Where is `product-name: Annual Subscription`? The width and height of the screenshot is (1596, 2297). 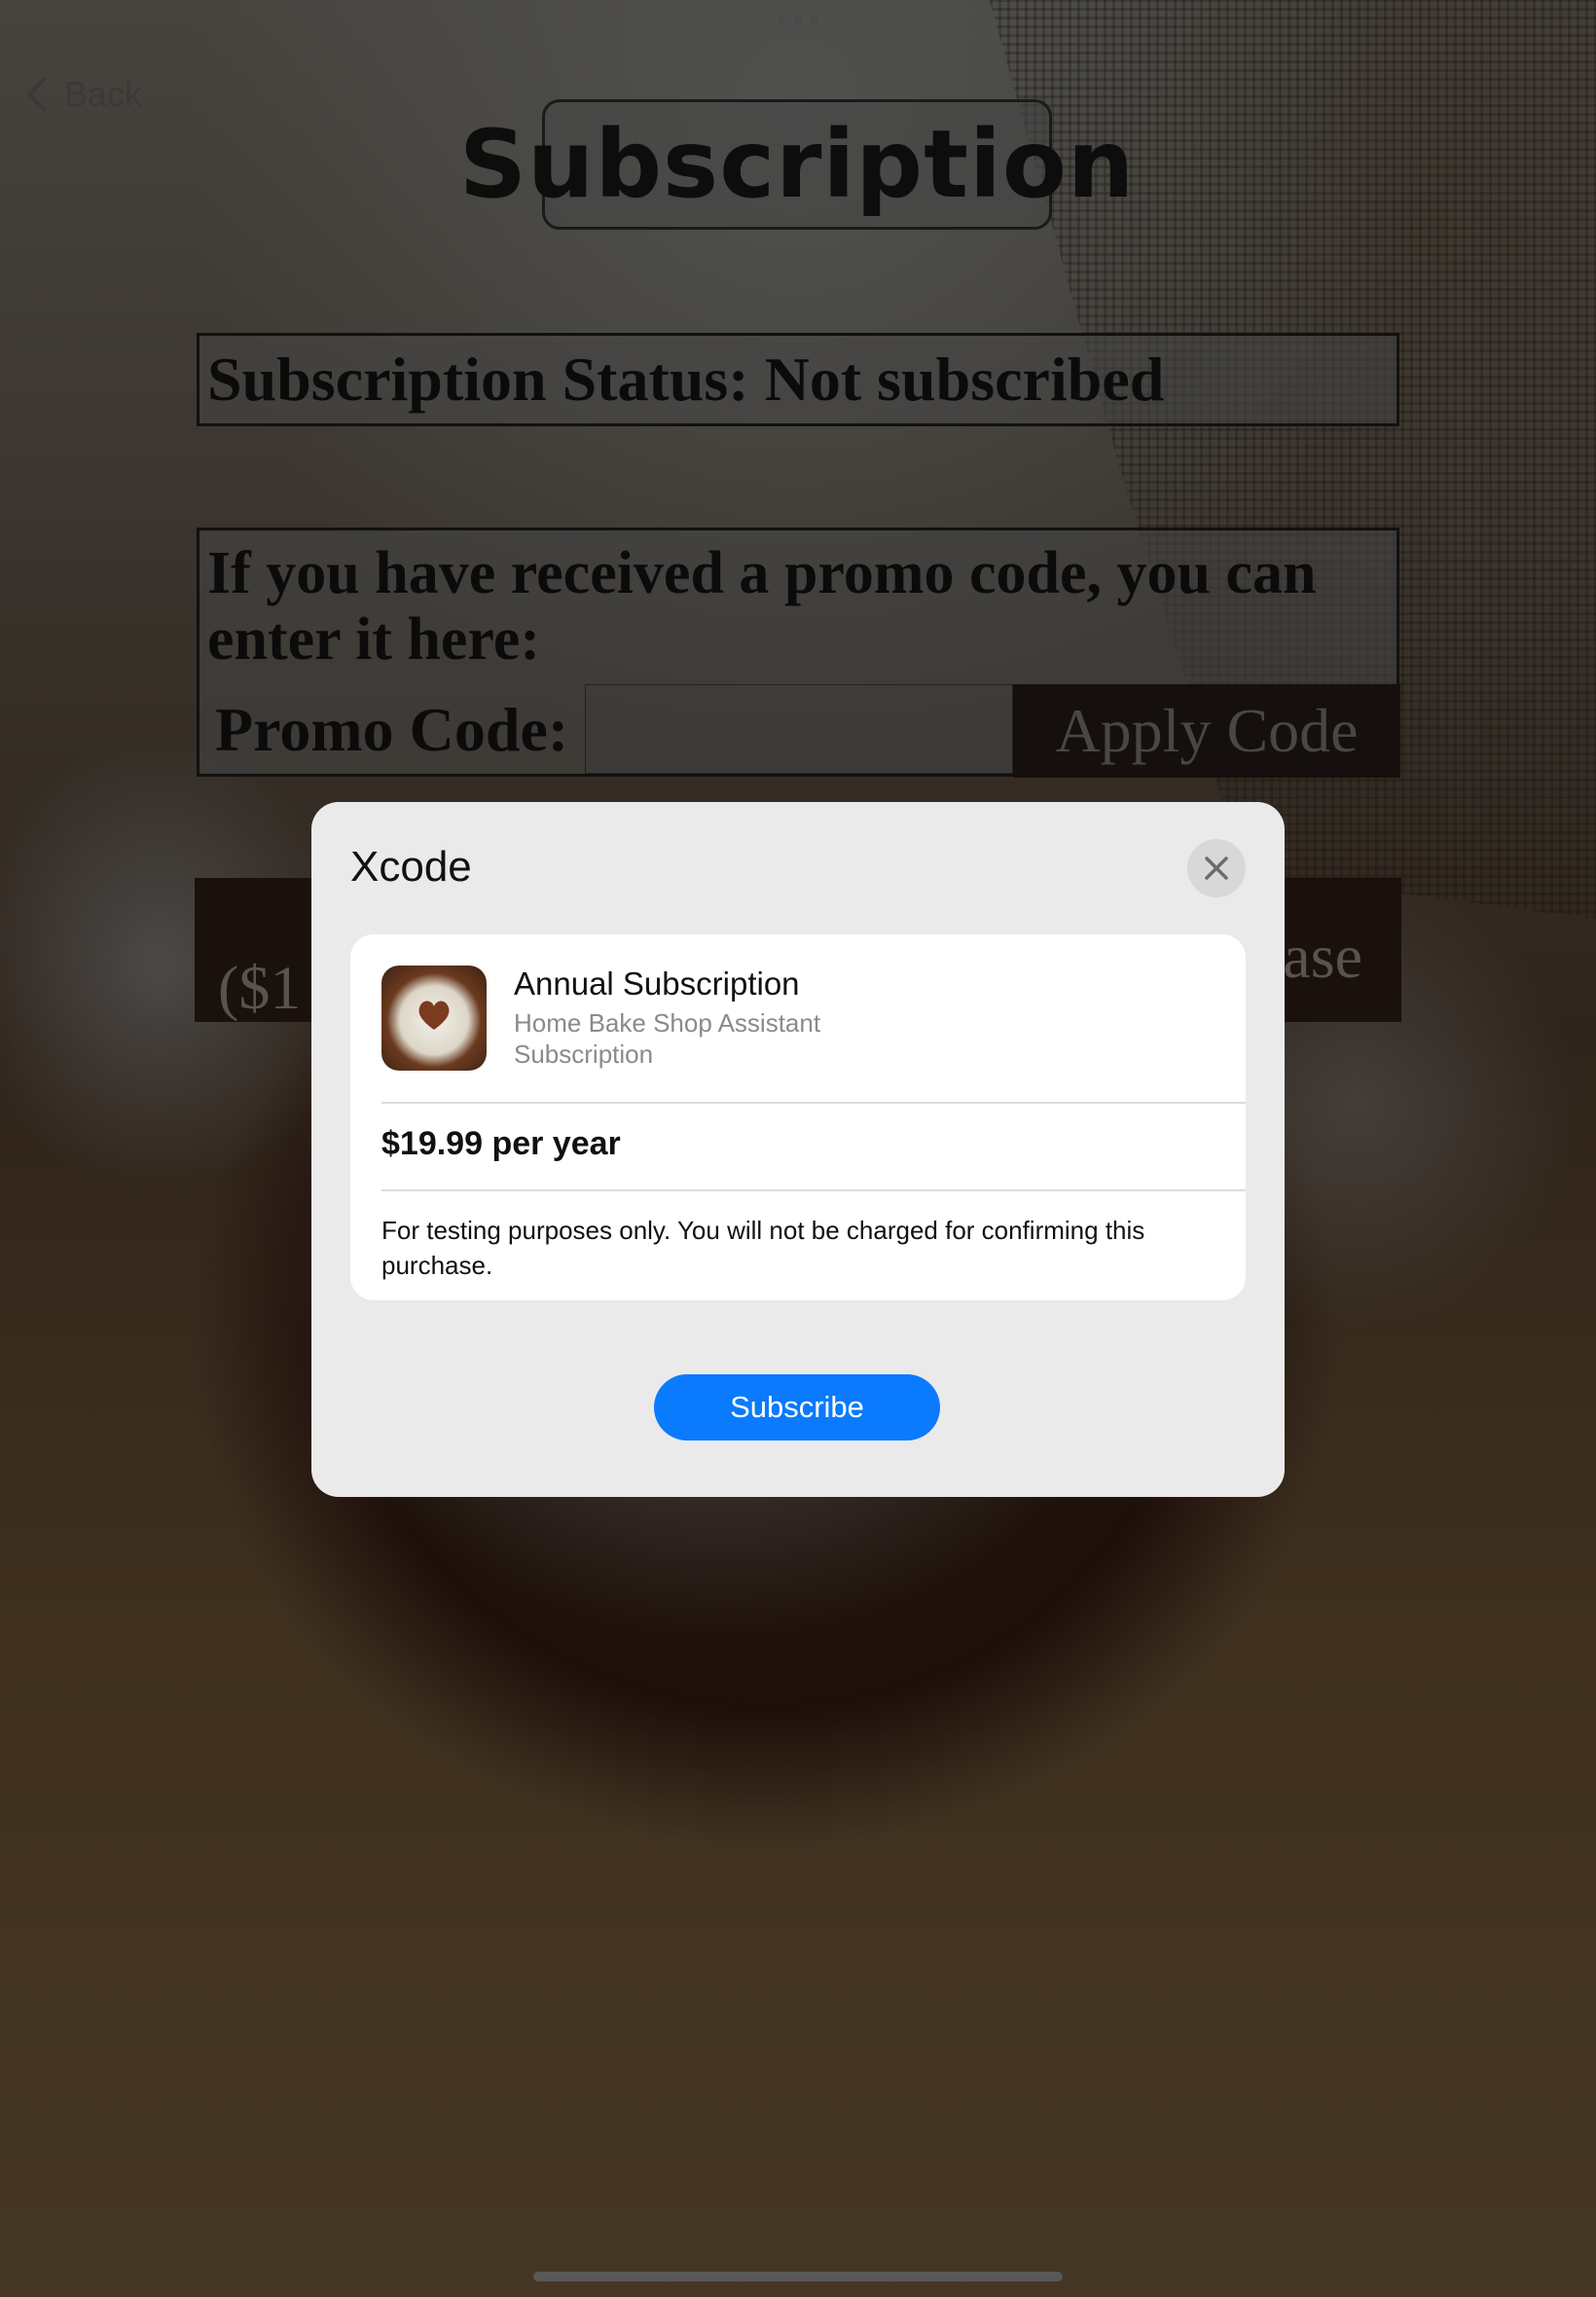 product-name: Annual Subscription is located at coordinates (657, 984).